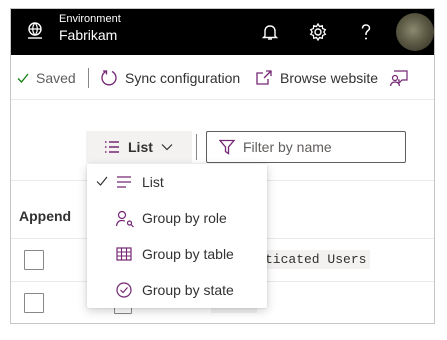 This screenshot has height=340, width=447. Describe the element at coordinates (124, 254) in the screenshot. I see `table-icon` at that location.